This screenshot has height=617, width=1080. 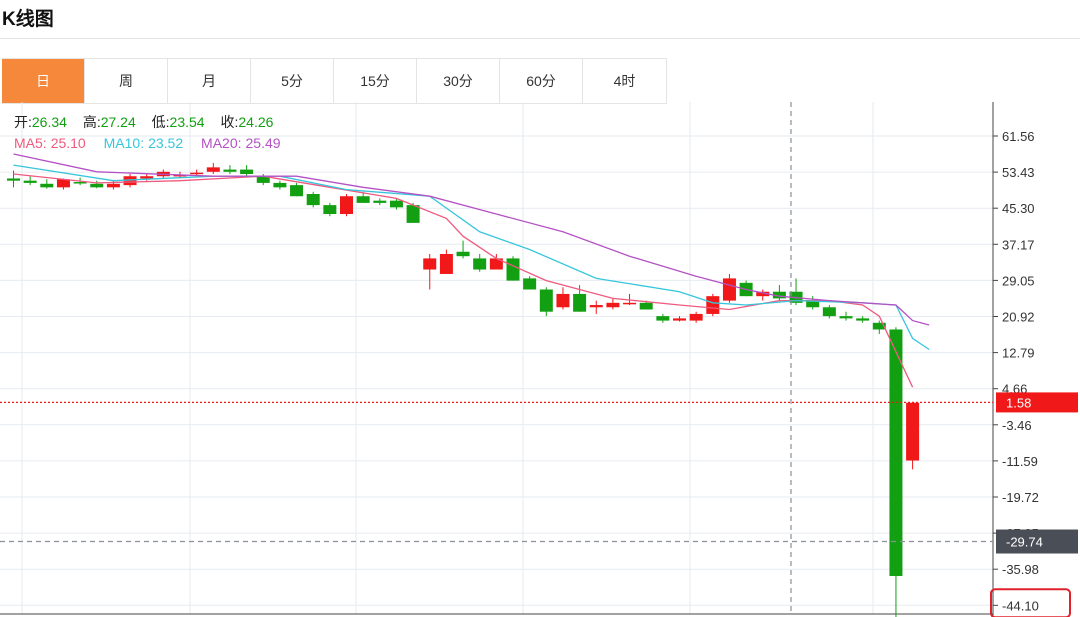 I want to click on tab-day: 日, so click(x=43, y=81).